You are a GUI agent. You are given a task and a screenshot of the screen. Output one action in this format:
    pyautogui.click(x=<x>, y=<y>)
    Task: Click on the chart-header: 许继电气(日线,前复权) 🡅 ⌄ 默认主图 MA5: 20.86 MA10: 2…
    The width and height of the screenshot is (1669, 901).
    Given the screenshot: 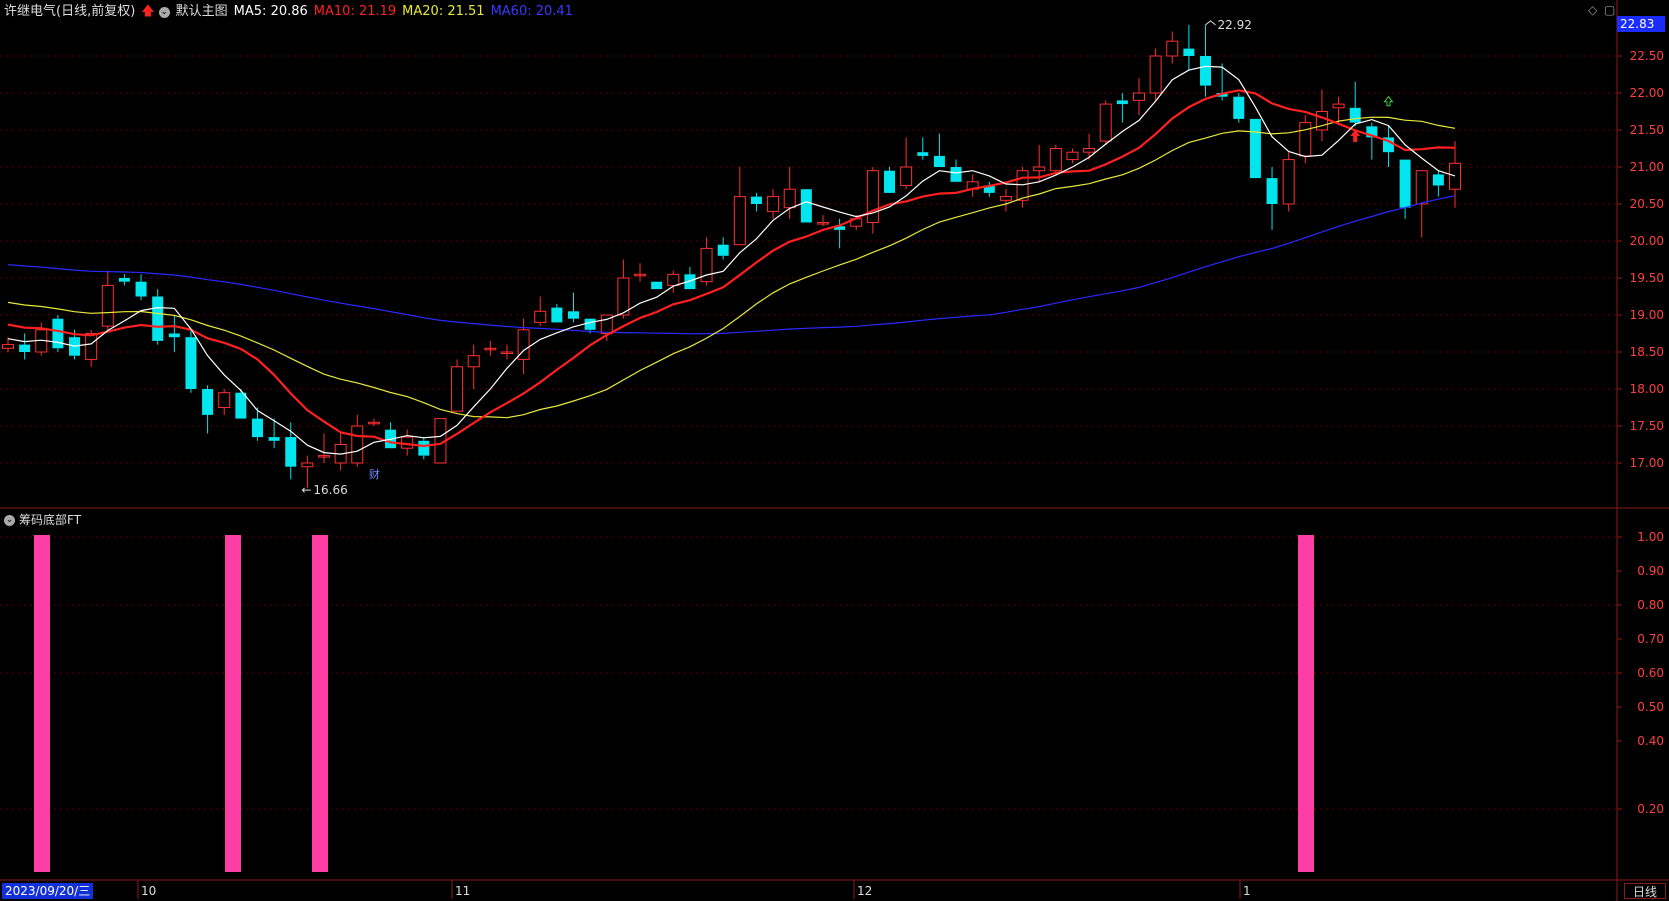 What is the action you would take?
    pyautogui.click(x=291, y=12)
    